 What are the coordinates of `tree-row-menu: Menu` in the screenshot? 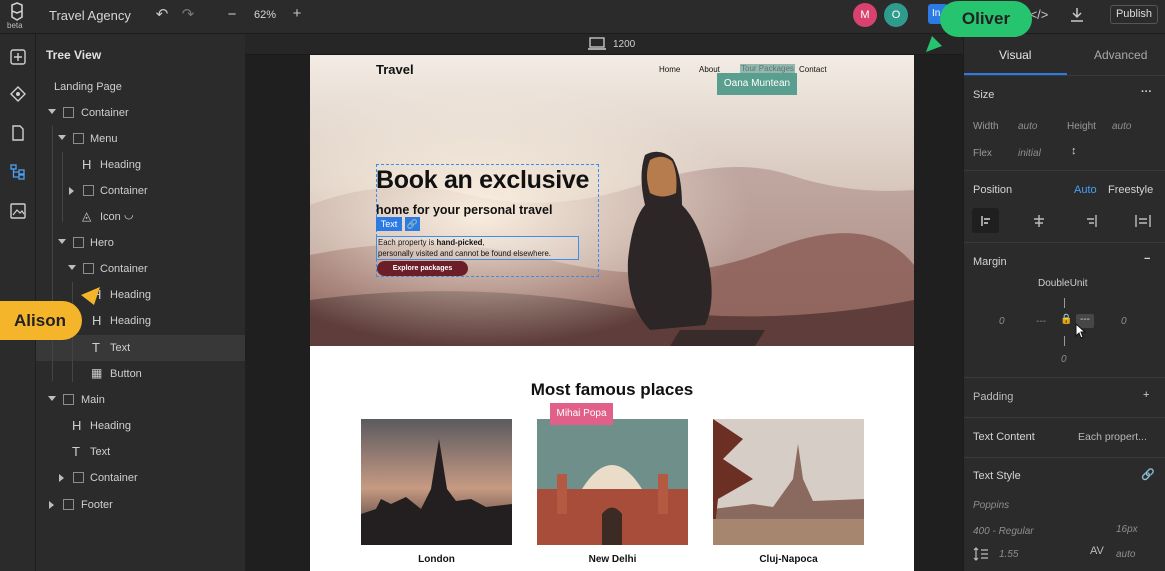 It's located at (140, 139).